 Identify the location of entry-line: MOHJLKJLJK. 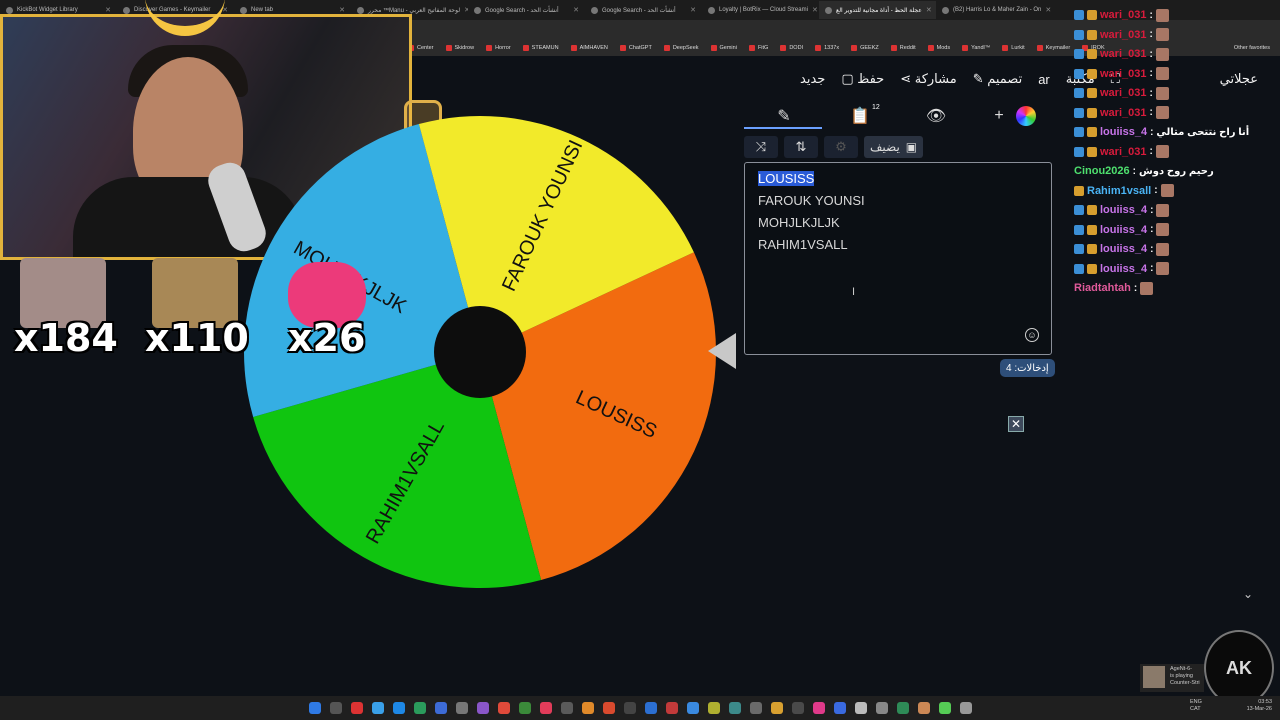
(898, 226).